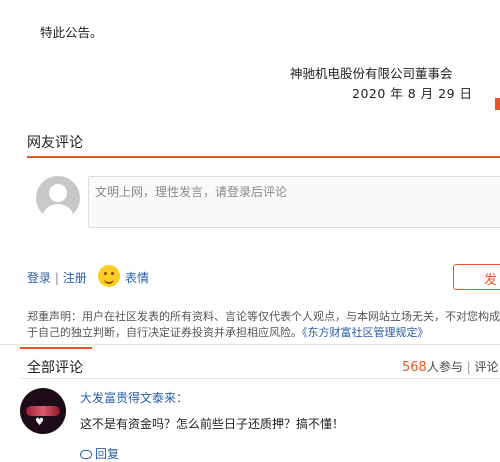  Describe the element at coordinates (476, 277) in the screenshot. I see `post-button: 发` at that location.